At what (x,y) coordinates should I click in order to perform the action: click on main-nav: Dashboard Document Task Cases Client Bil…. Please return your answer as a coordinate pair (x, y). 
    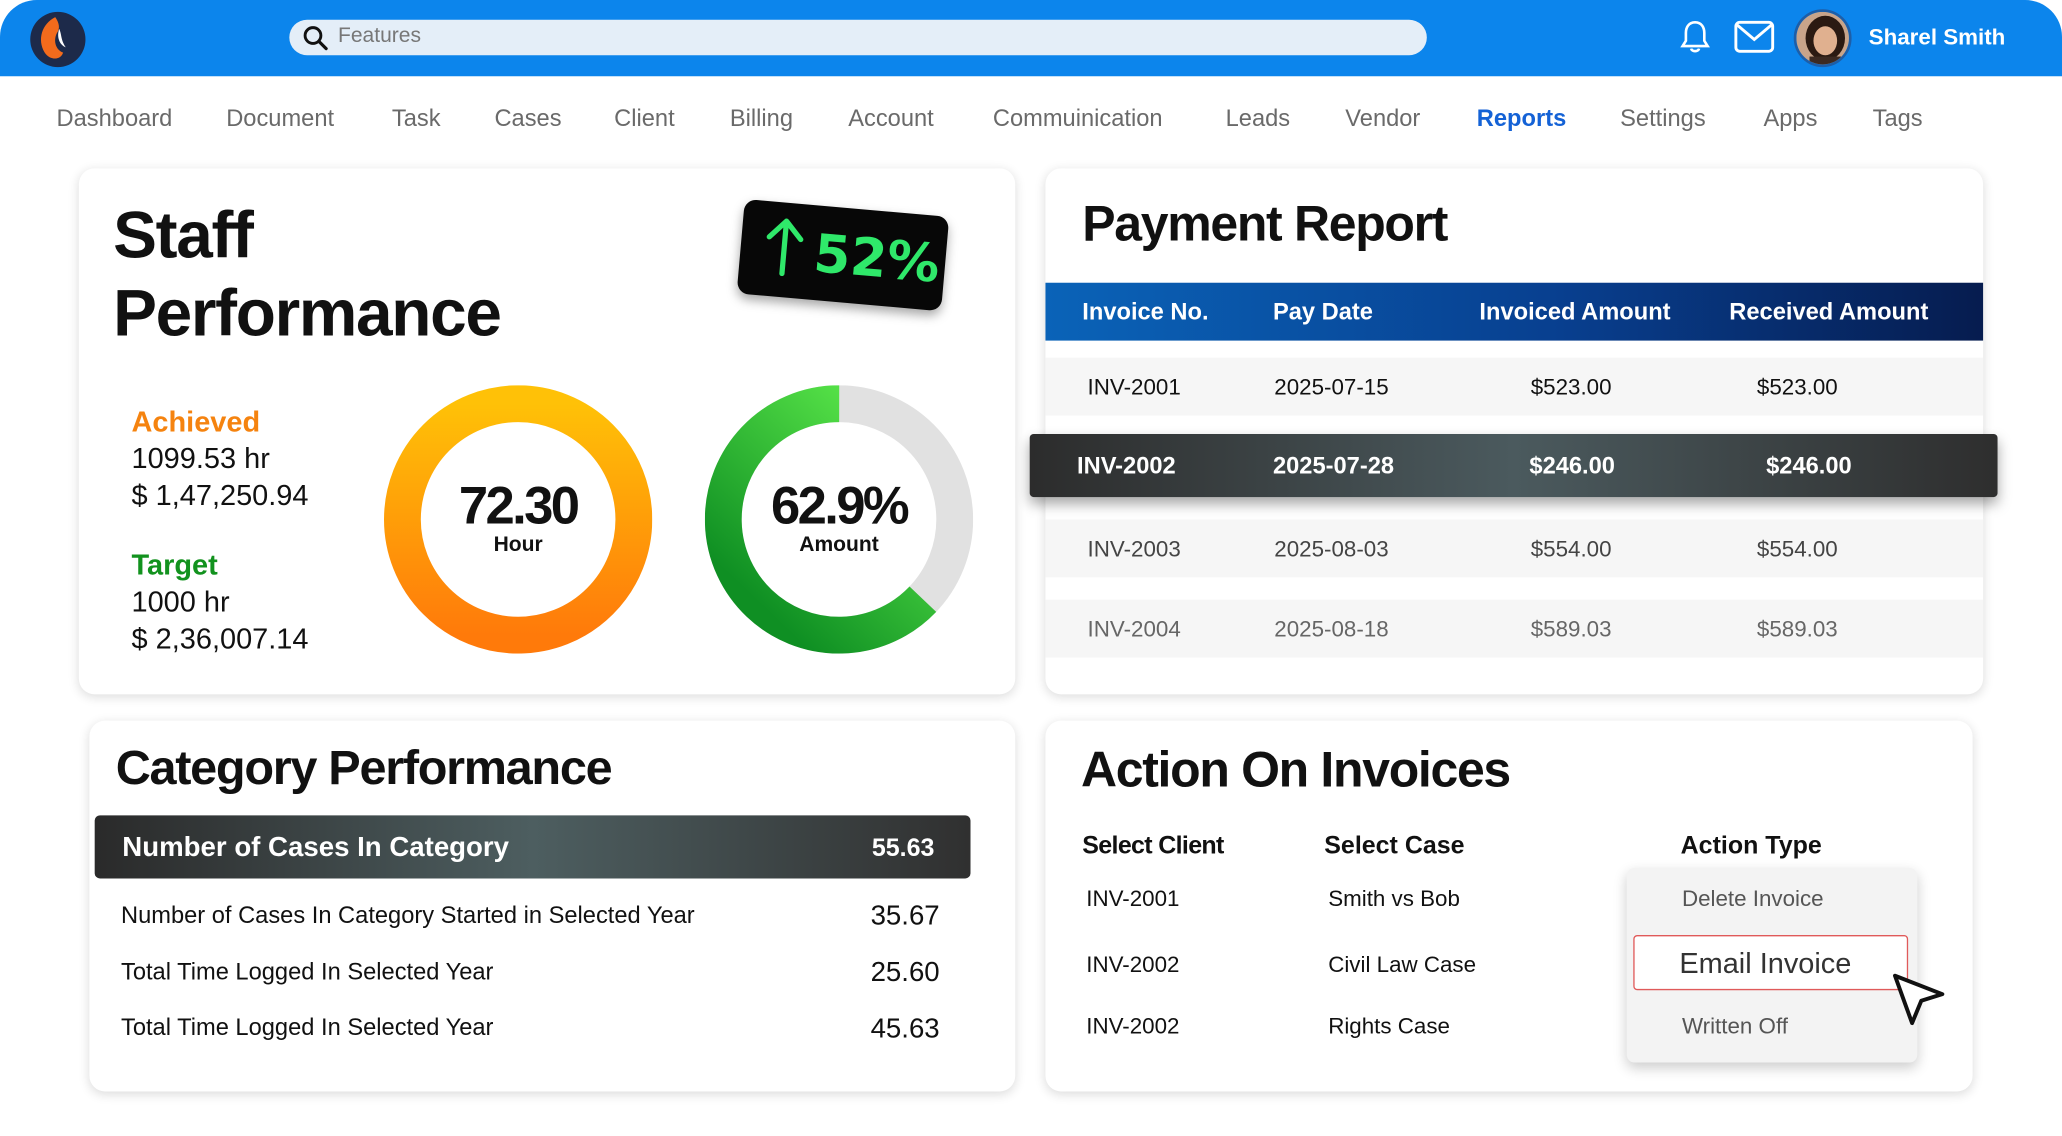
    Looking at the image, I should click on (1031, 121).